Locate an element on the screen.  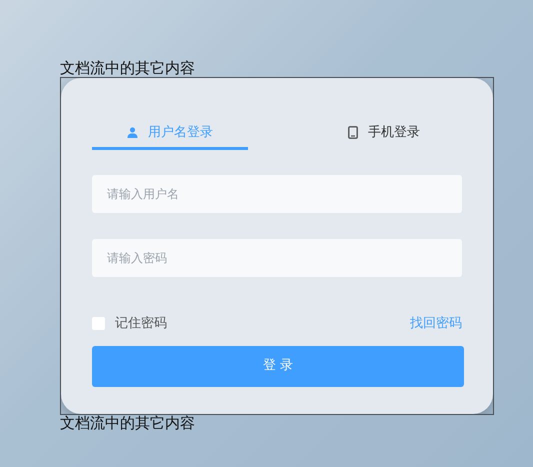
remember-label: 记住密码 is located at coordinates (141, 324).